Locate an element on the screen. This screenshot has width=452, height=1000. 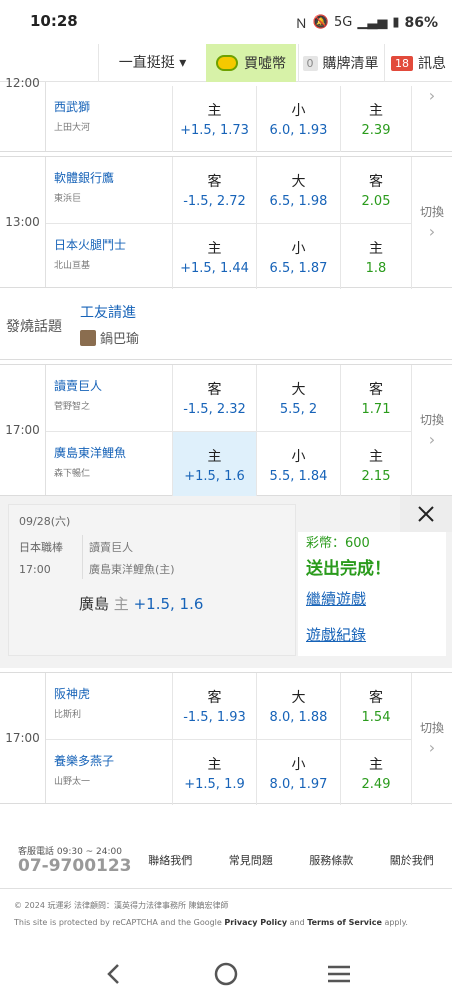
ticket-pick: 廣島 主 +1.5, 1.6 is located at coordinates (141, 603).